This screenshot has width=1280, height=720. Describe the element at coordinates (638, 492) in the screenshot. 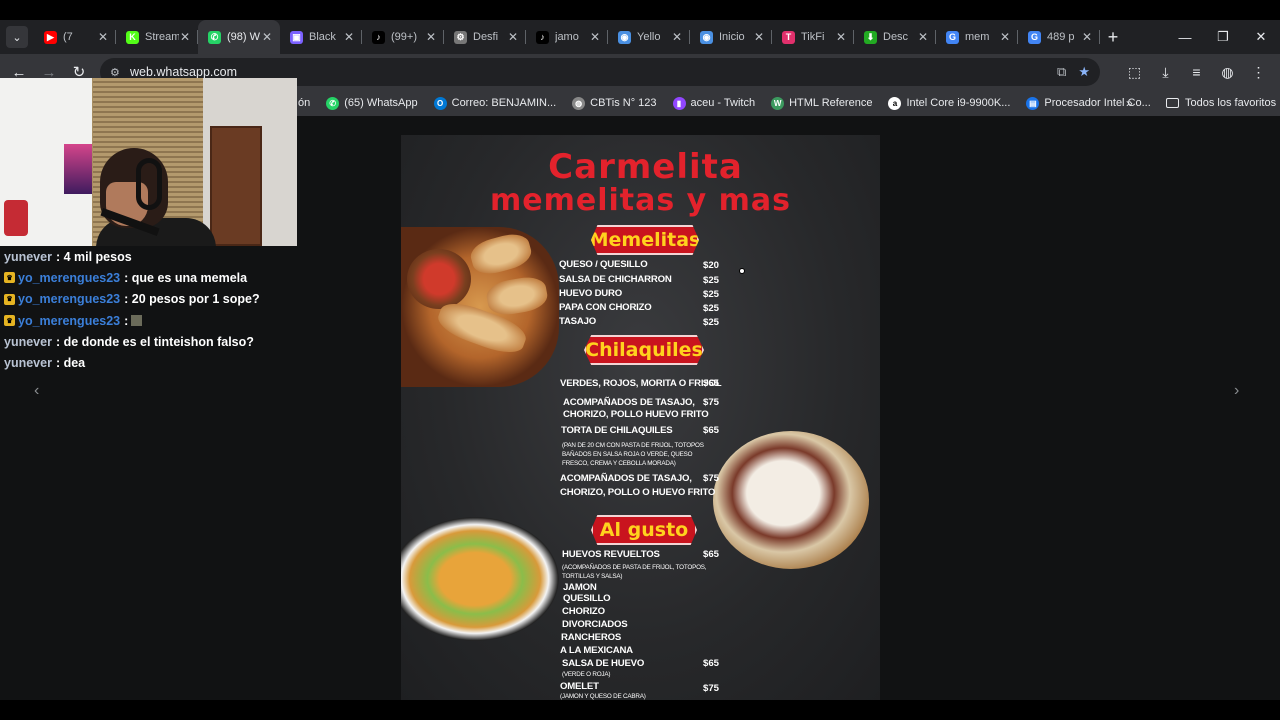

I see `chilaquiles-item: CHORIZO, POLLO O HUEVO FRITO` at that location.